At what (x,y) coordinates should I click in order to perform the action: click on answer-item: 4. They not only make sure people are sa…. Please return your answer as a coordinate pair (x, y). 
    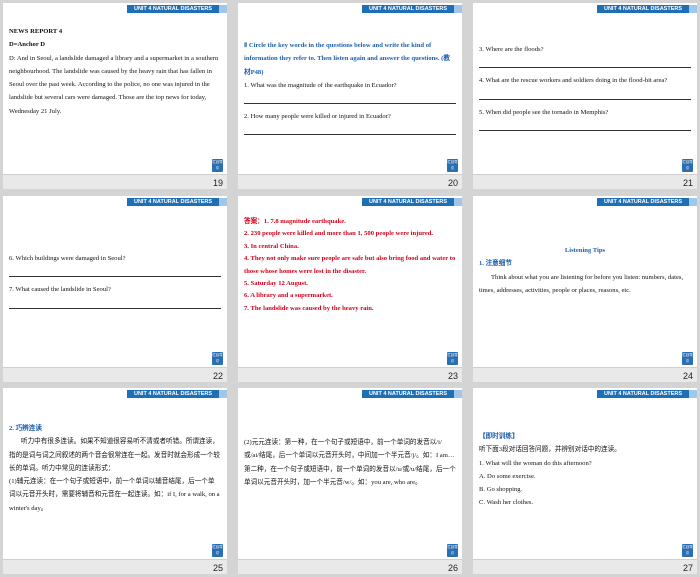
    Looking at the image, I should click on (350, 265).